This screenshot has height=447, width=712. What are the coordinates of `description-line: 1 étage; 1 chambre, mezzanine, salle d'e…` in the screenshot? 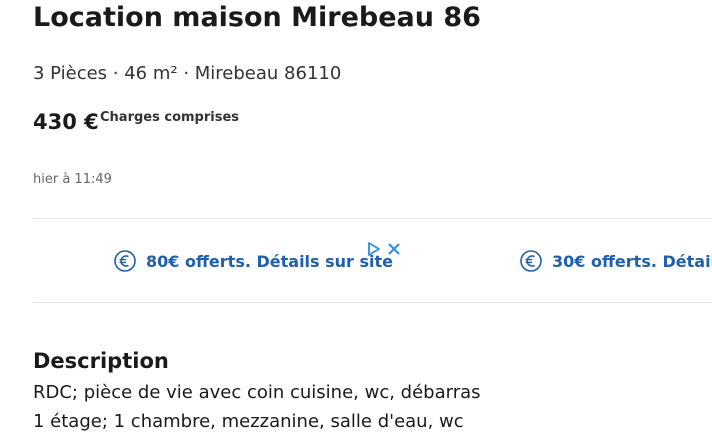 It's located at (248, 421).